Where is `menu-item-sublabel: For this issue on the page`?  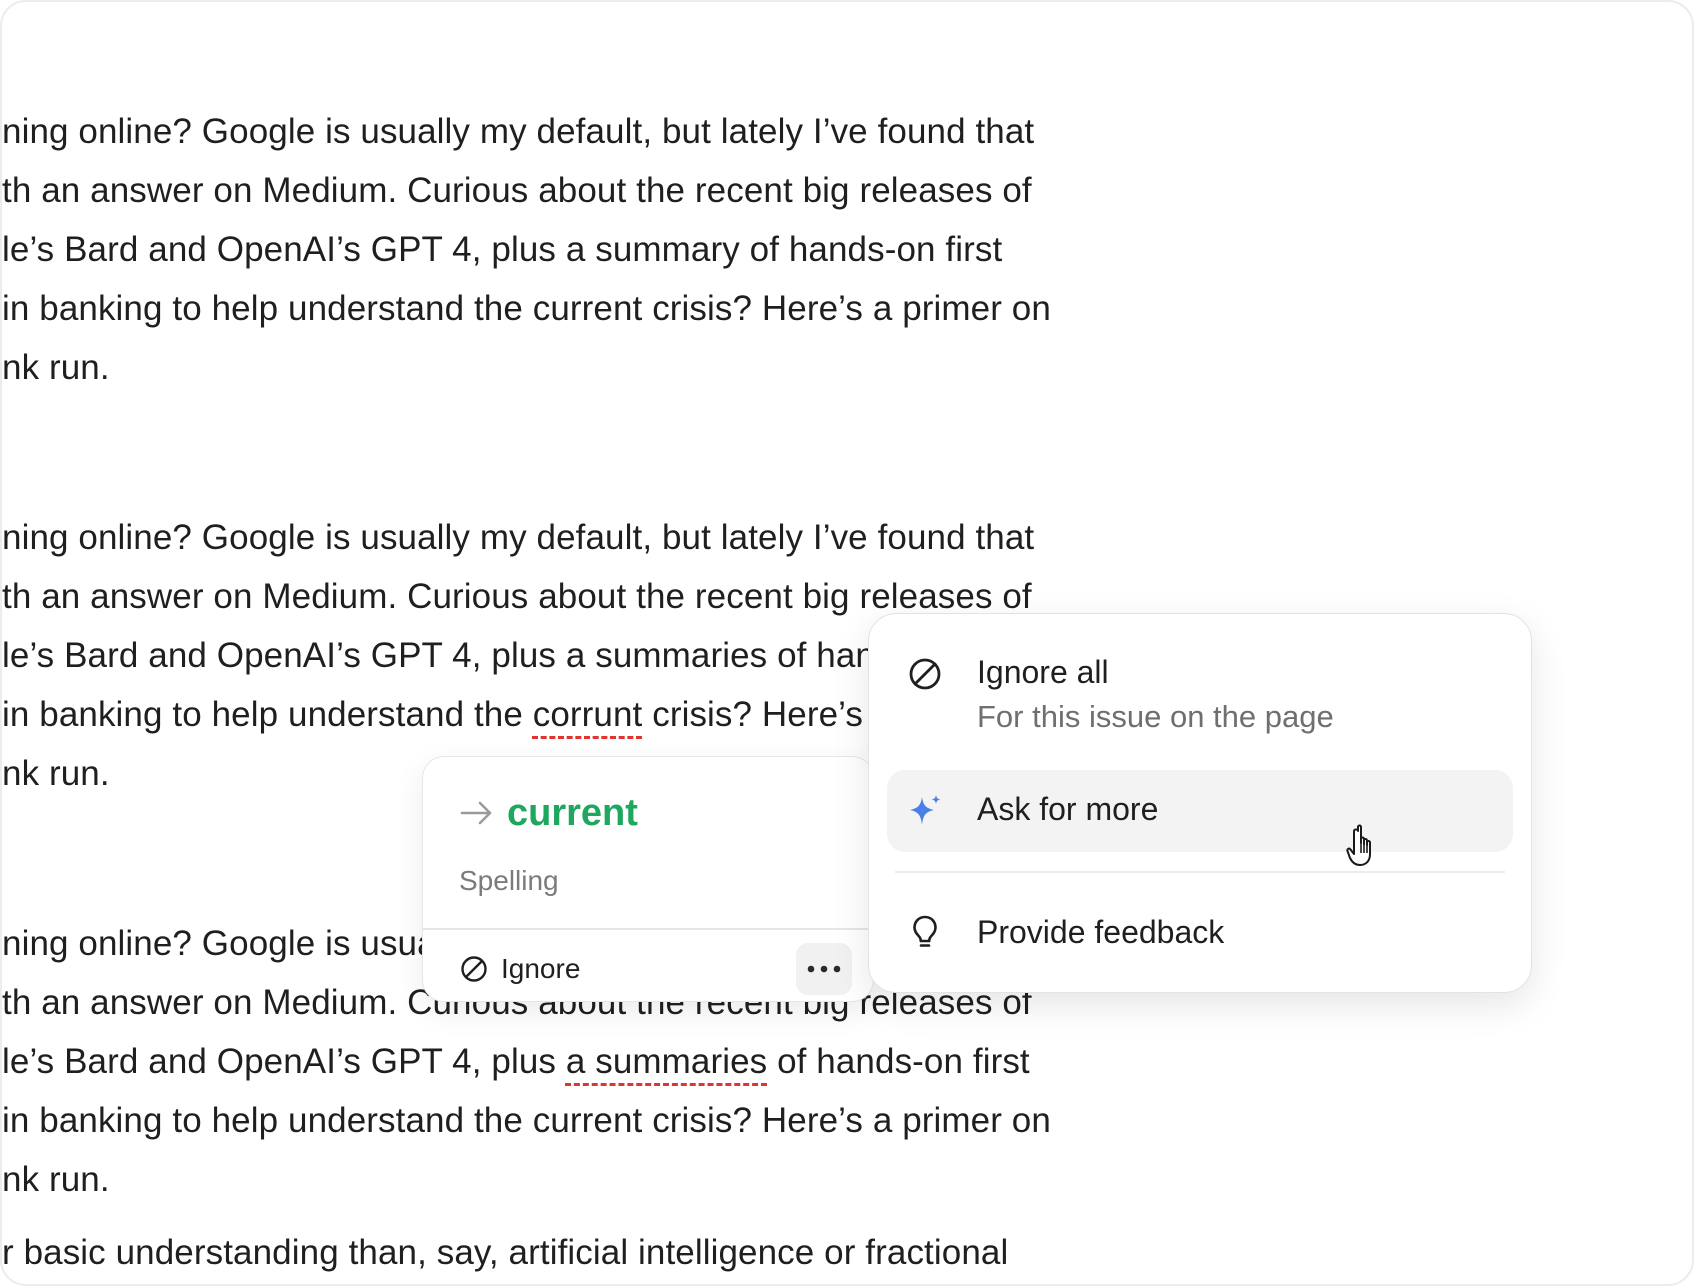 menu-item-sublabel: For this issue on the page is located at coordinates (1155, 716).